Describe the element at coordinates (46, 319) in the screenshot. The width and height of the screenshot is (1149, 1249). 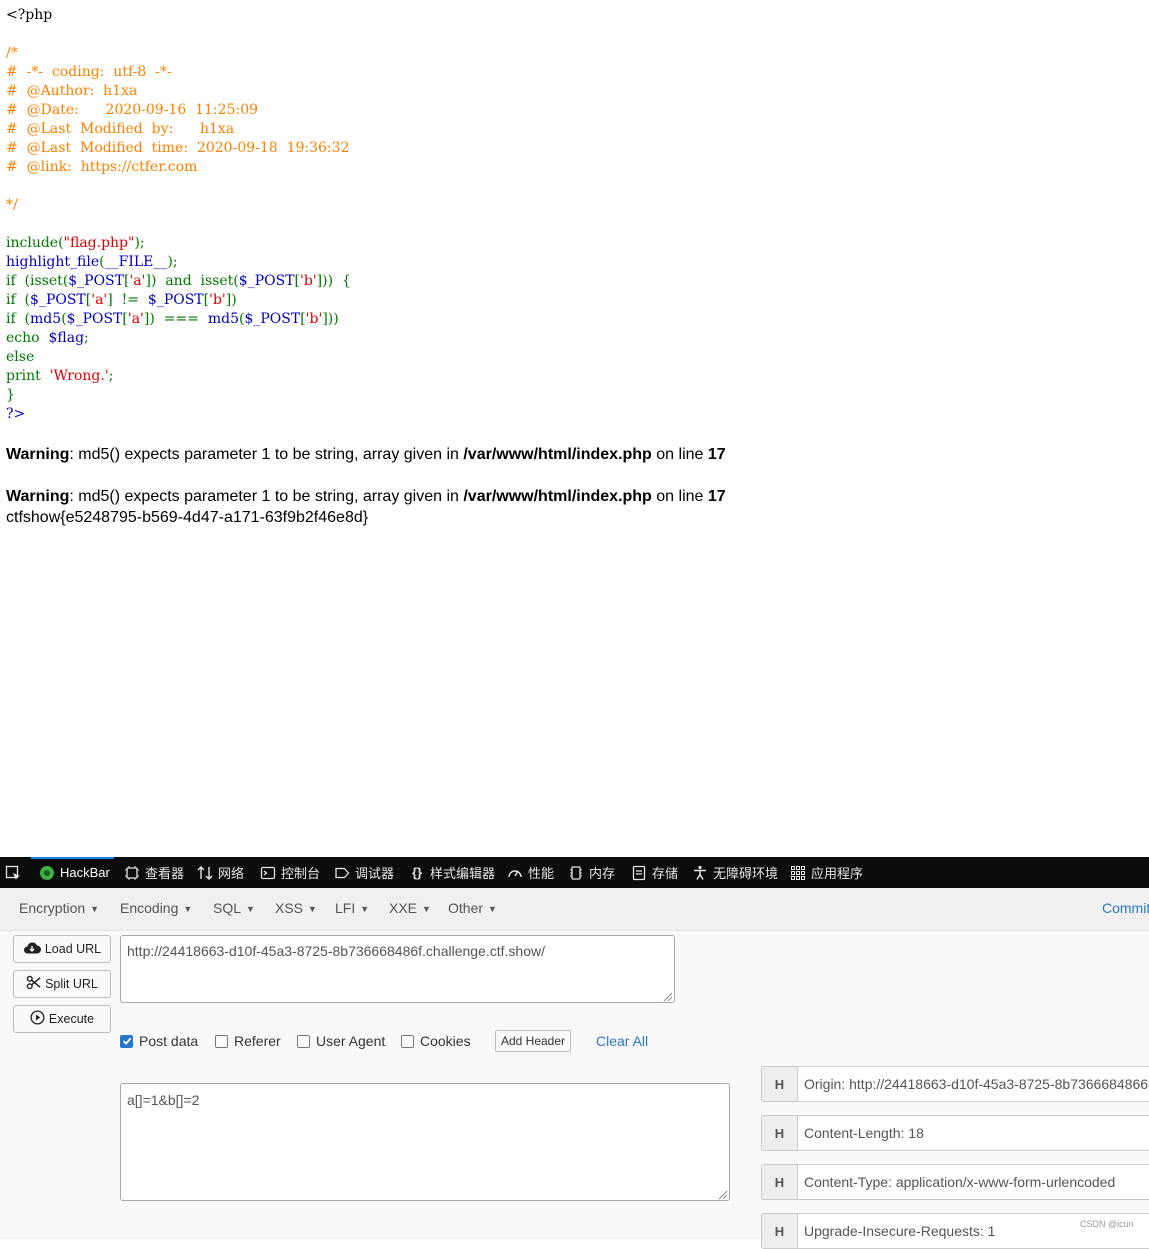
I see `code-token: md5` at that location.